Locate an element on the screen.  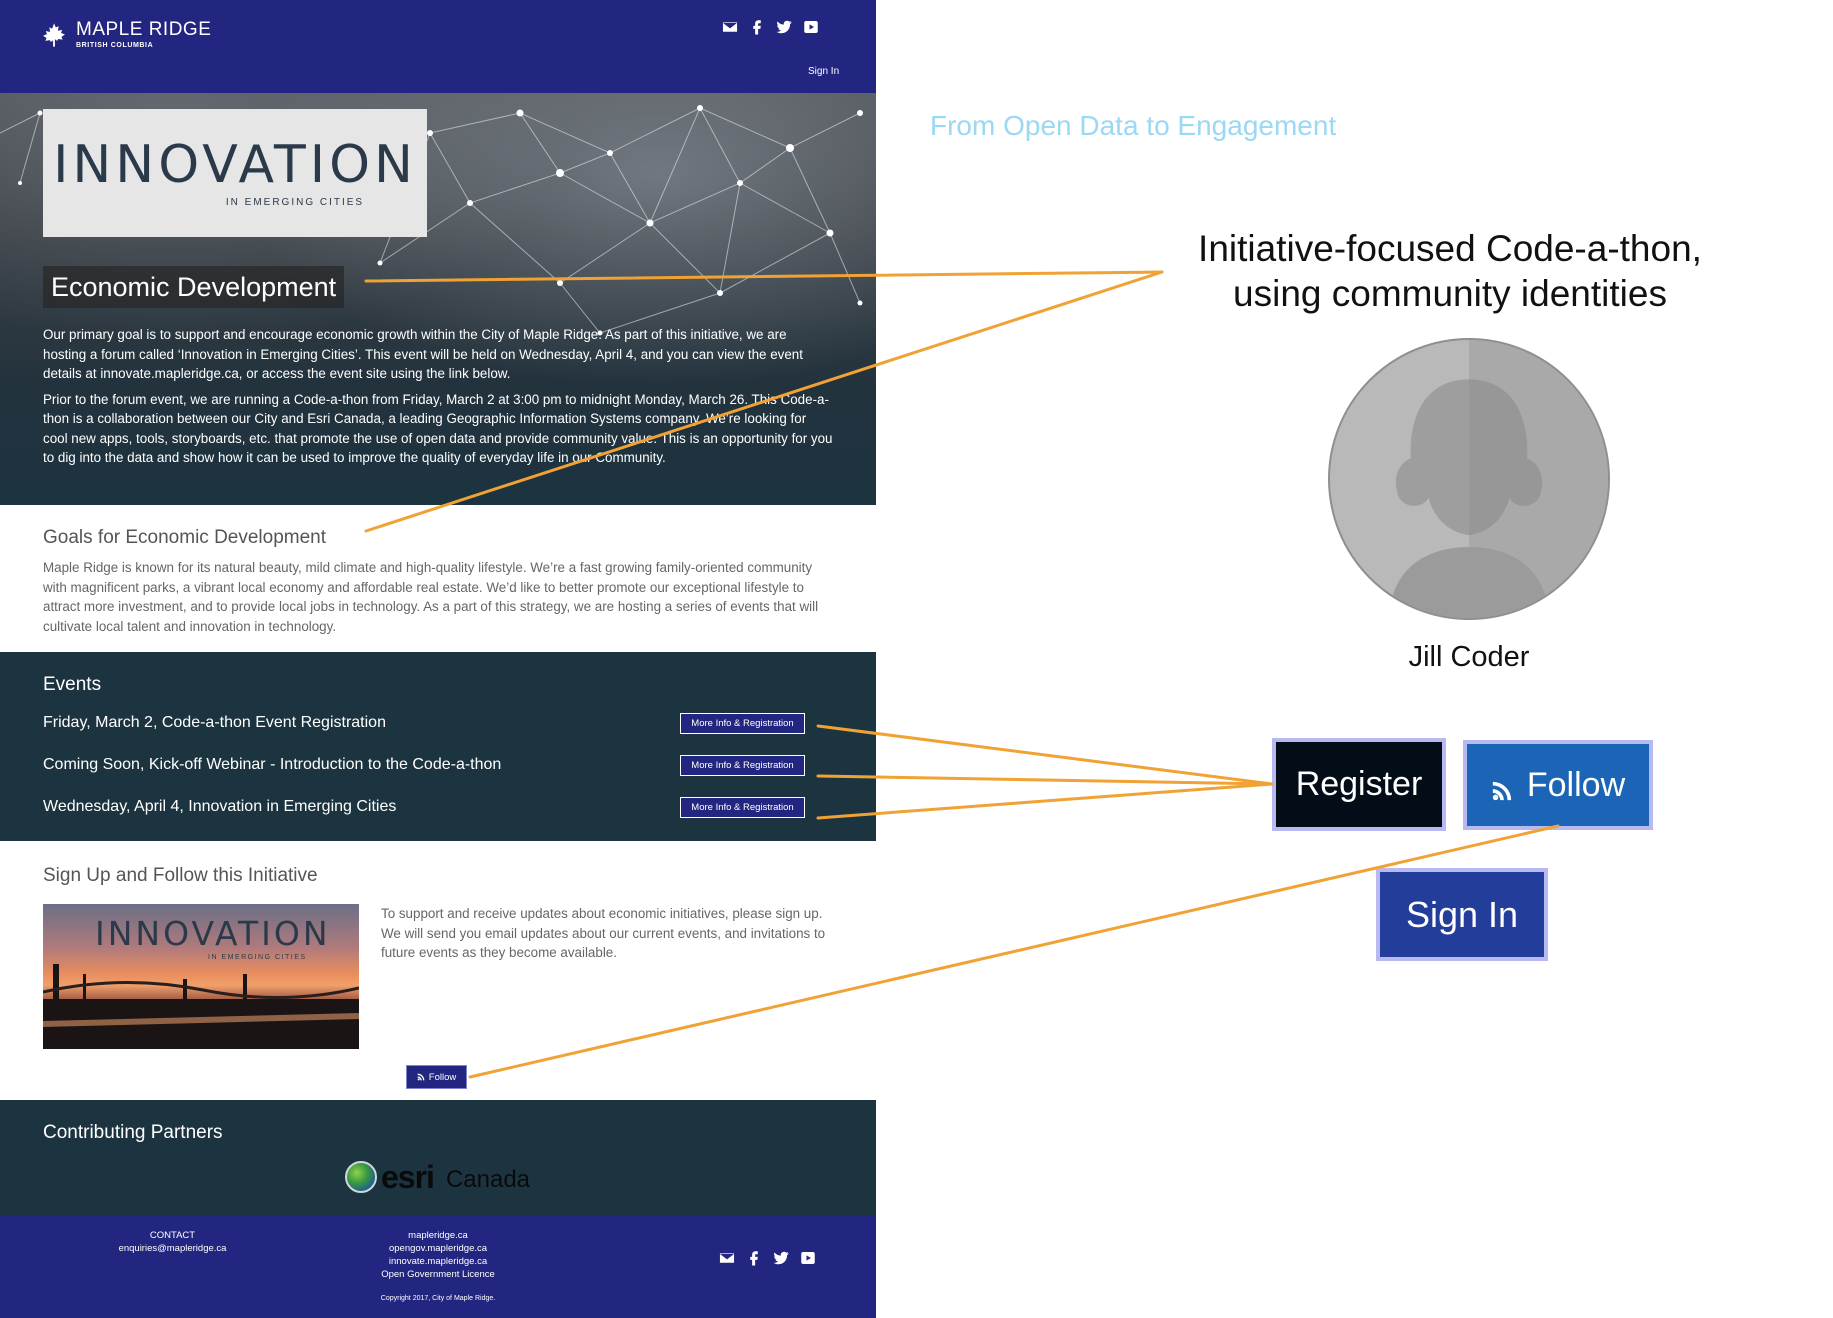
innovation-logo-word: INNOVATION is located at coordinates (235, 164).